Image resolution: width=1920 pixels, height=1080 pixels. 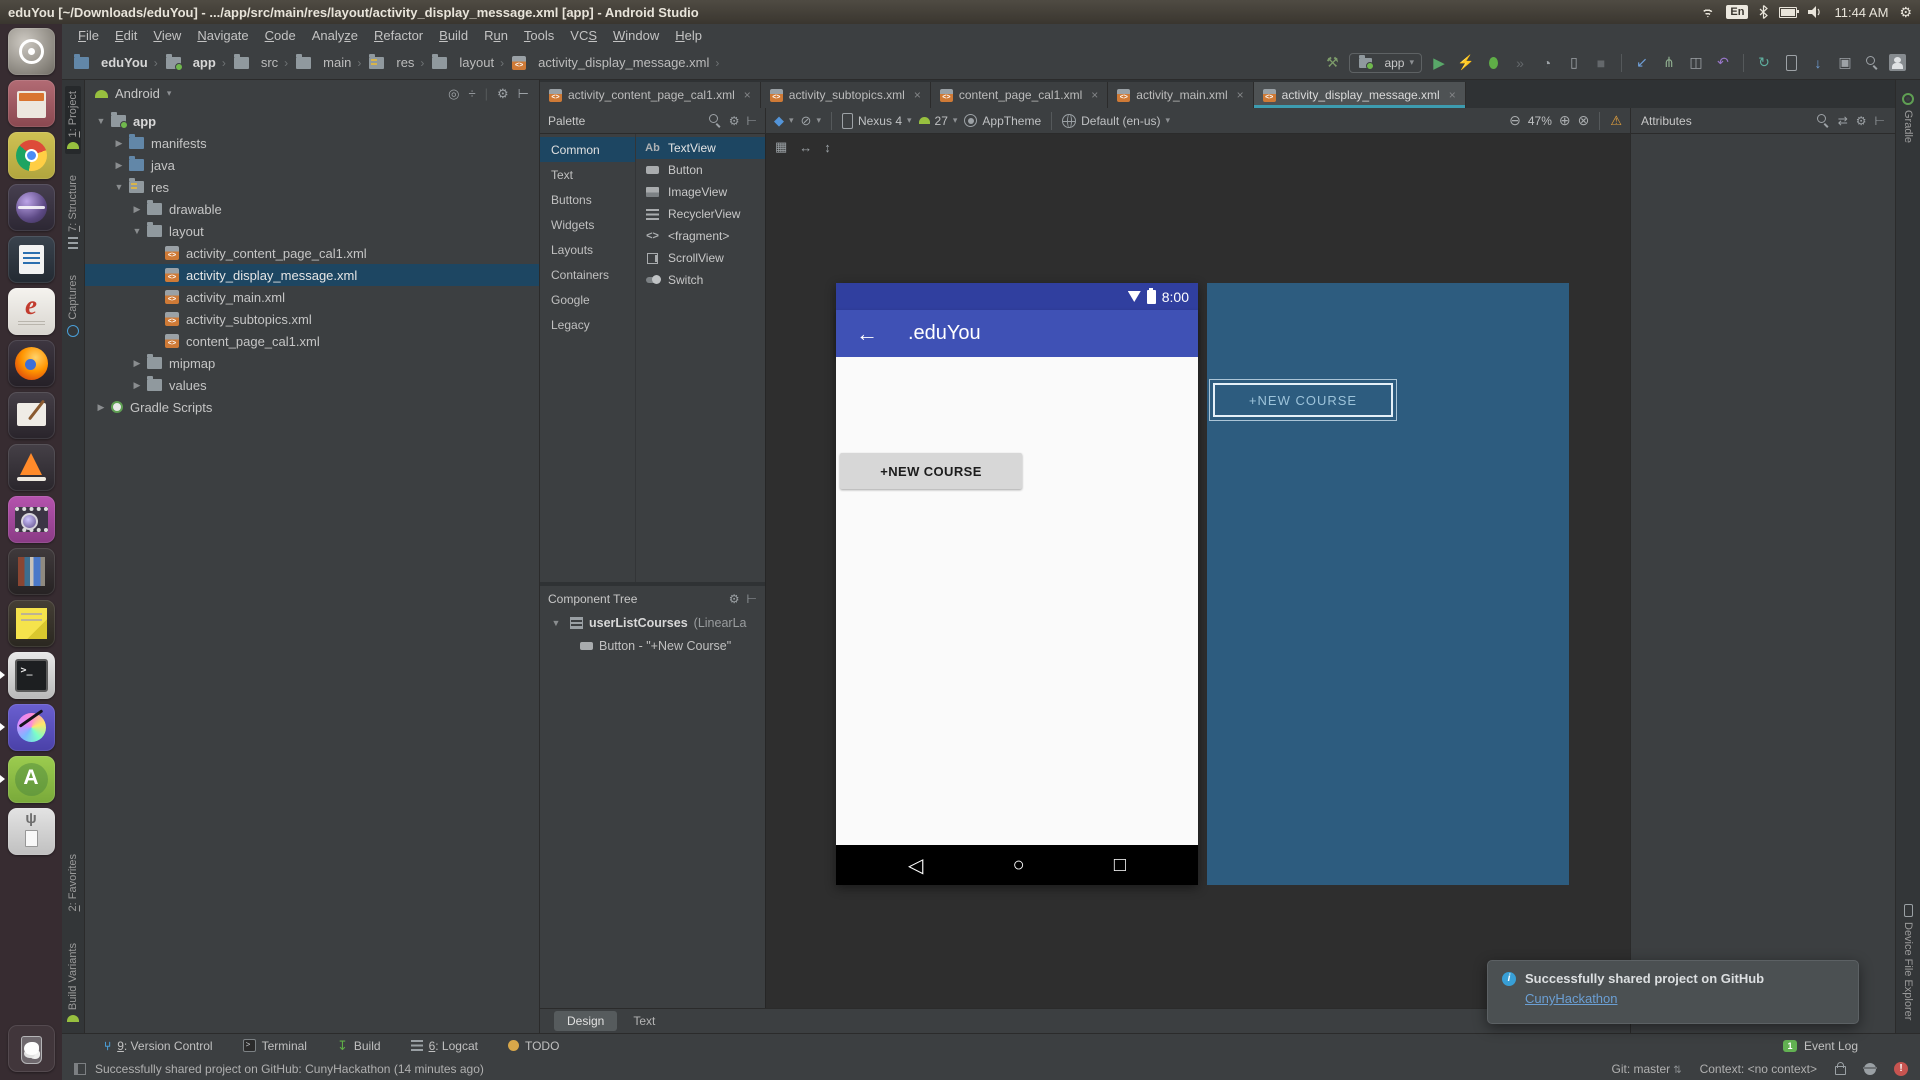 What do you see at coordinates (1737, 12) in the screenshot?
I see `keyboard-layout-indicator: En` at bounding box center [1737, 12].